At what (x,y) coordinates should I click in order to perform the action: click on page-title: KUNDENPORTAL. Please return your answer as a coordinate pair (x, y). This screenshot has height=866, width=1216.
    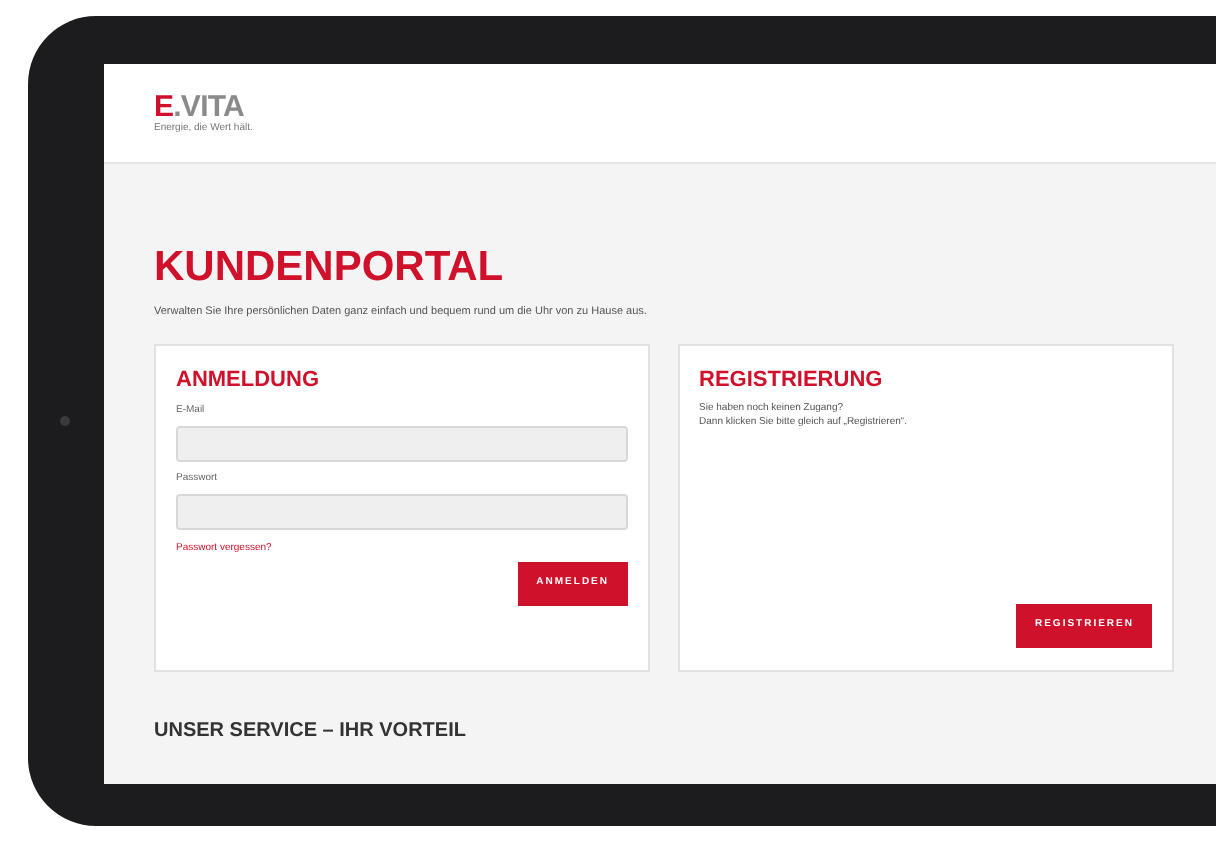
    Looking at the image, I should click on (329, 268).